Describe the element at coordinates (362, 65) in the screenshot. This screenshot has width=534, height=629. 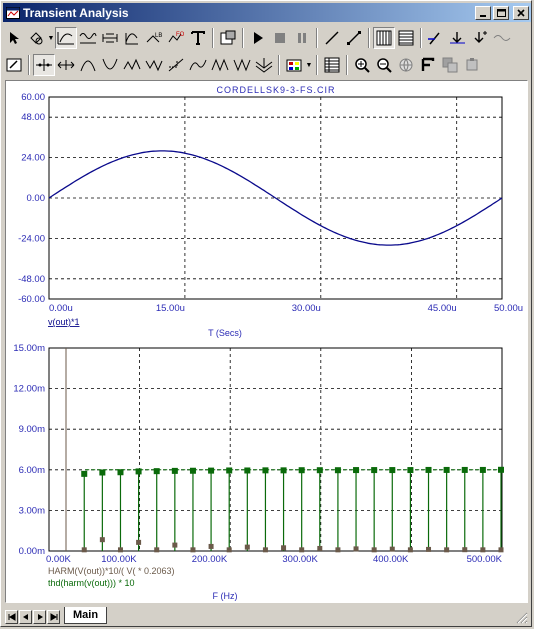
I see `zoom-in-button` at that location.